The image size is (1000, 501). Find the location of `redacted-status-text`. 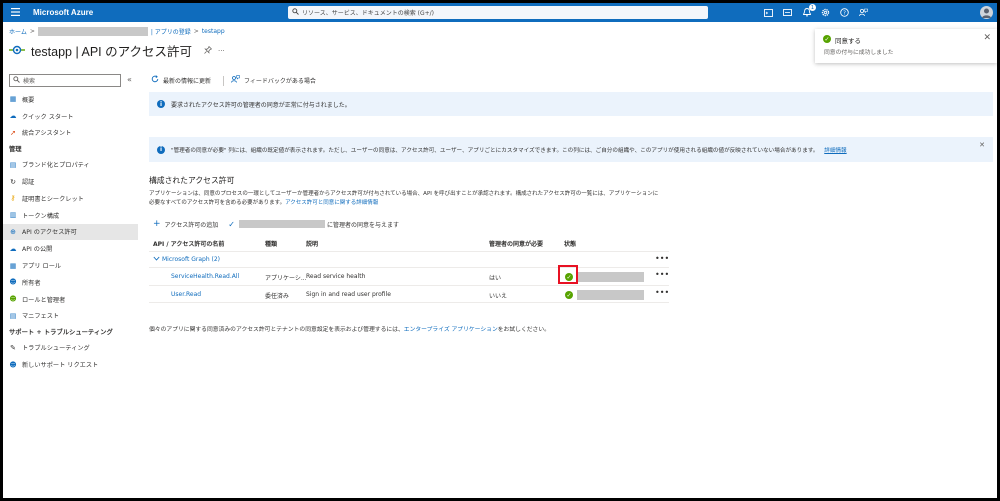

redacted-status-text is located at coordinates (610, 277).